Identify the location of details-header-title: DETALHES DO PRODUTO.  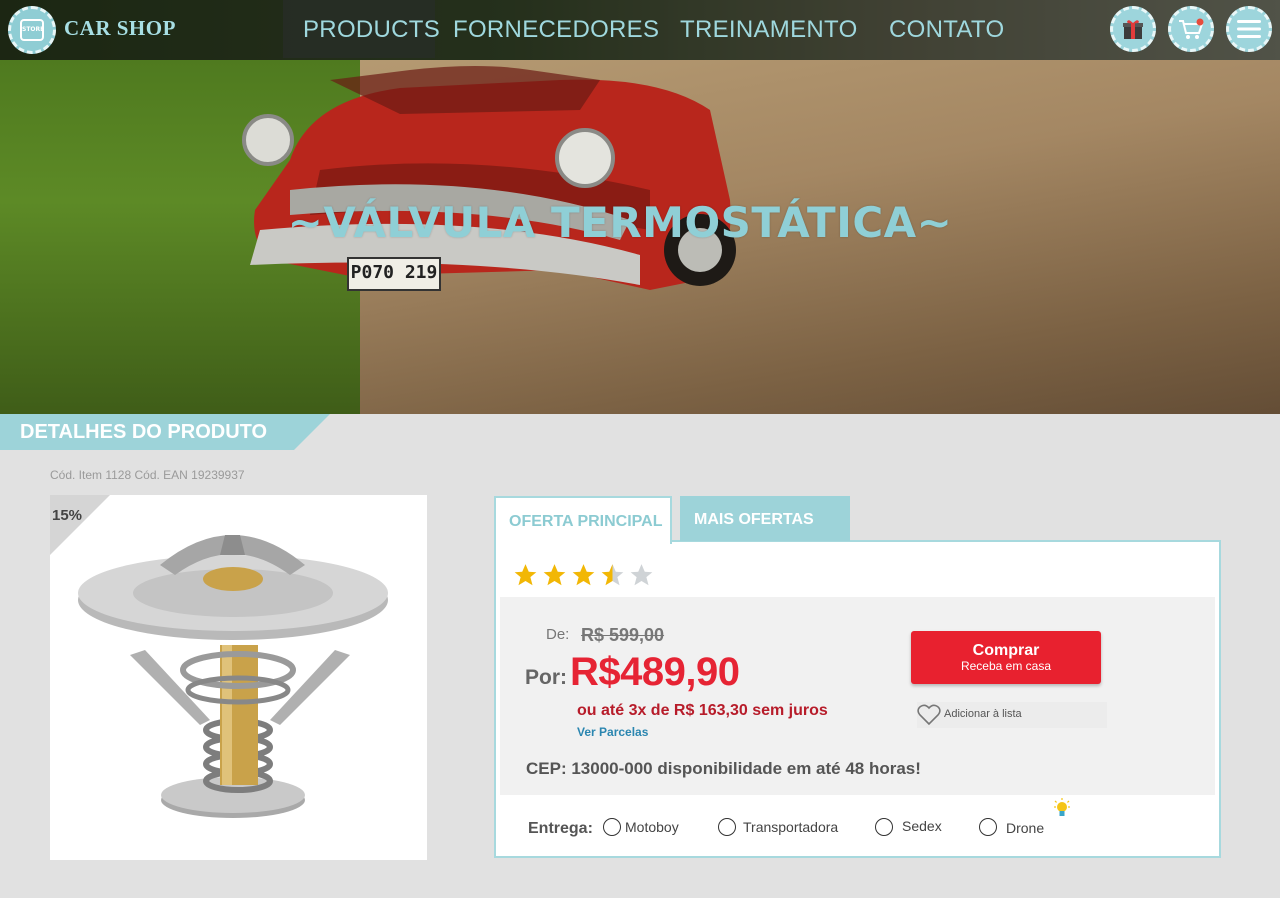
(144, 432).